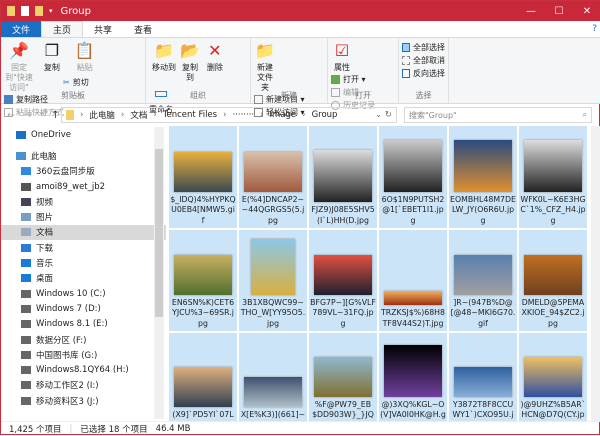 The image size is (600, 436). What do you see at coordinates (483, 280) in the screenshot?
I see `file-tile: ]R~(947B%D@[@48~MKI6G70.gif` at bounding box center [483, 280].